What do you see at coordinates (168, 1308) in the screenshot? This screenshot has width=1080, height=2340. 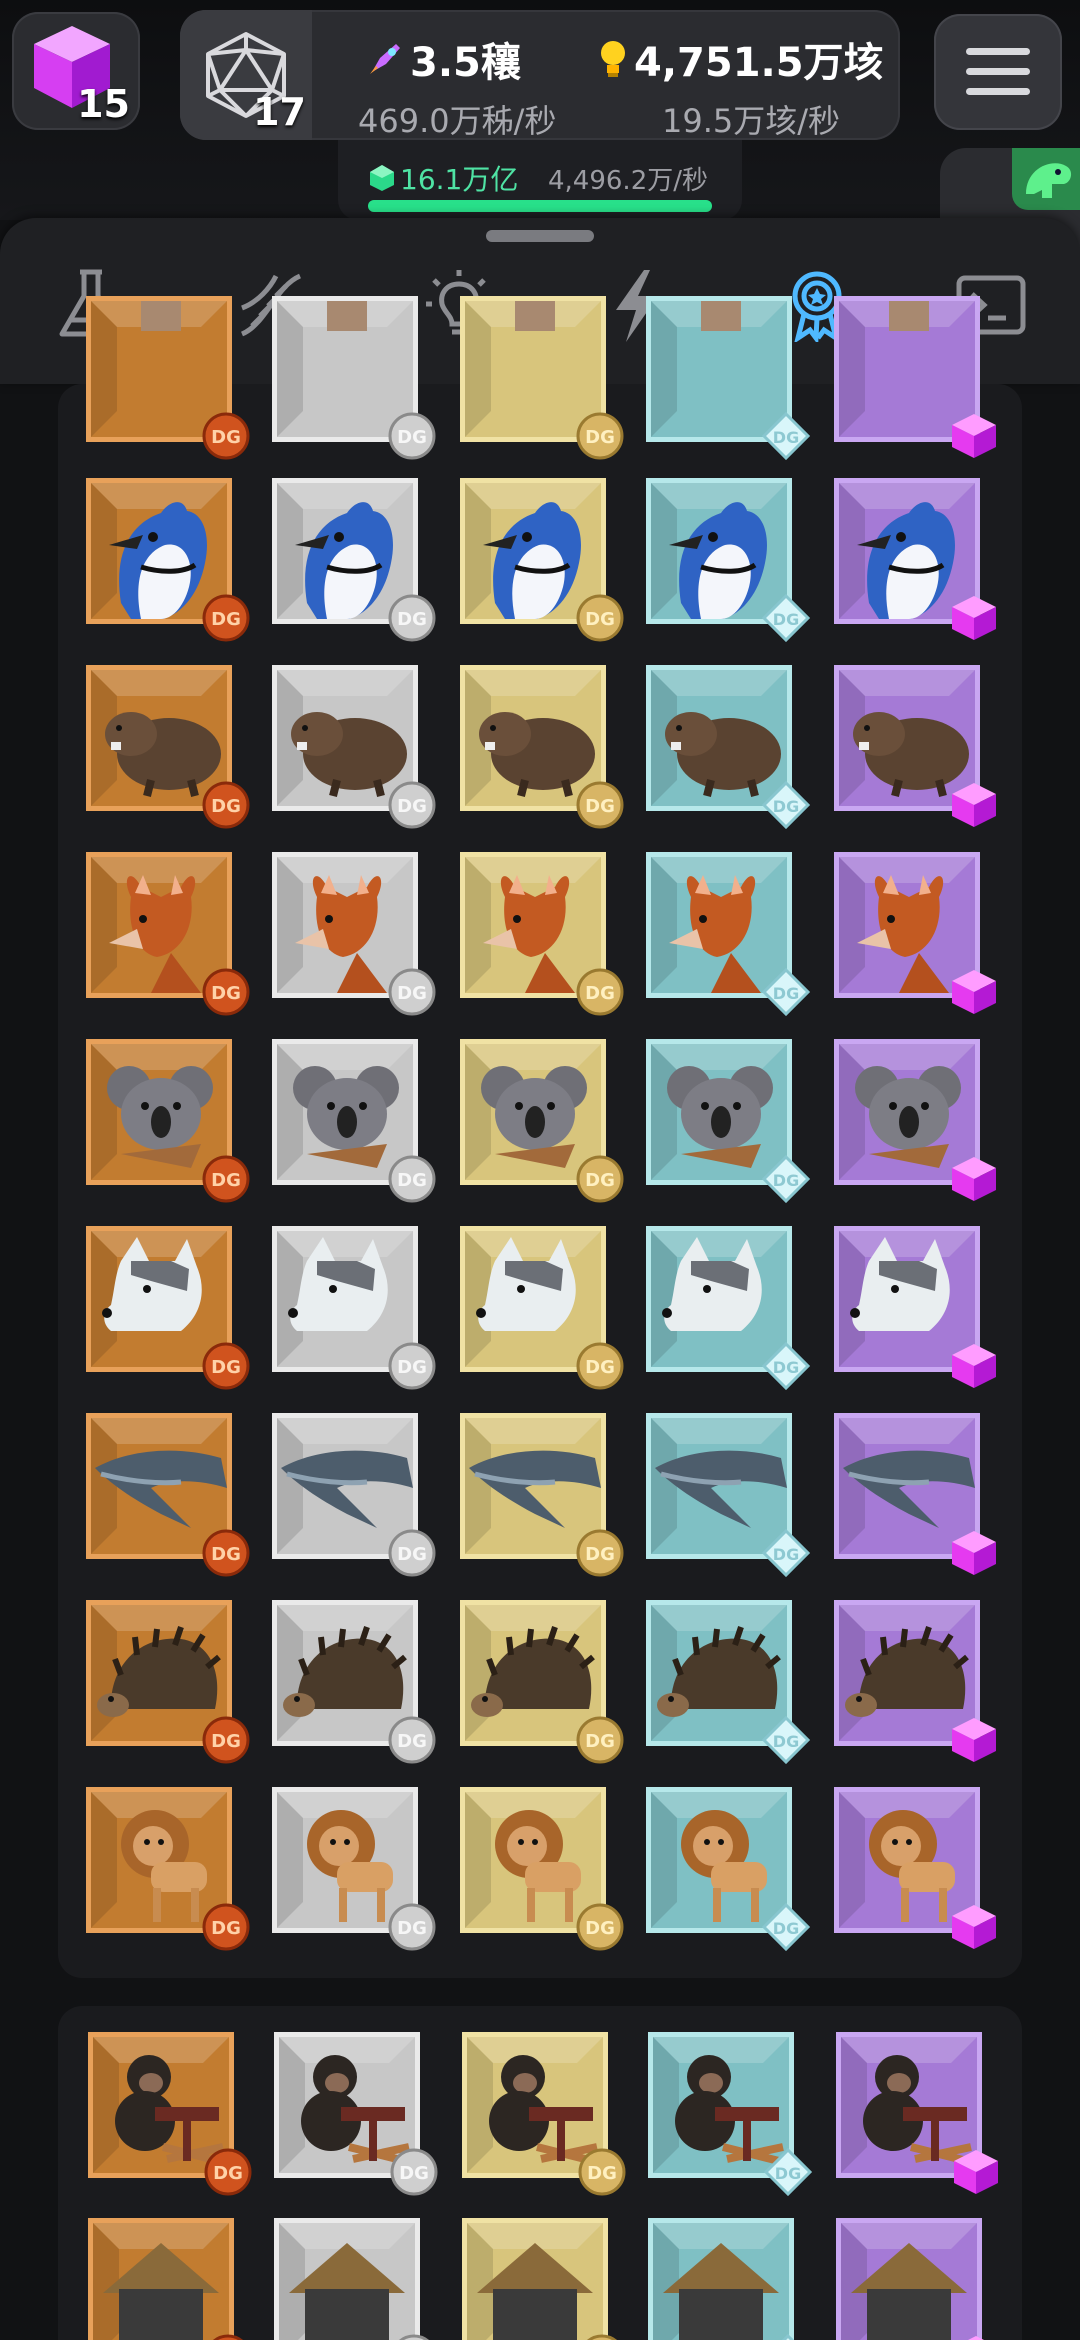 I see `collection-card-wolf-bronze: DG` at bounding box center [168, 1308].